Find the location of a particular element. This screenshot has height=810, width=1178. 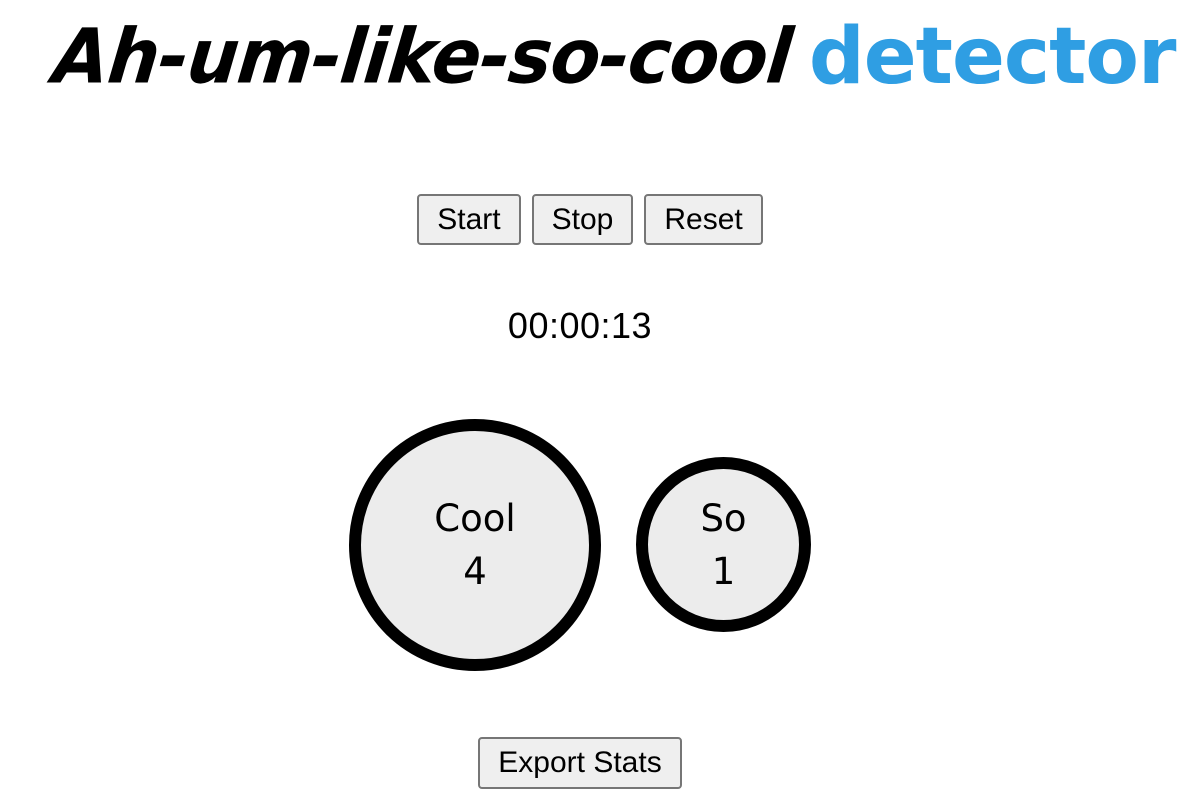

export-area: Export Stats is located at coordinates (580, 763).